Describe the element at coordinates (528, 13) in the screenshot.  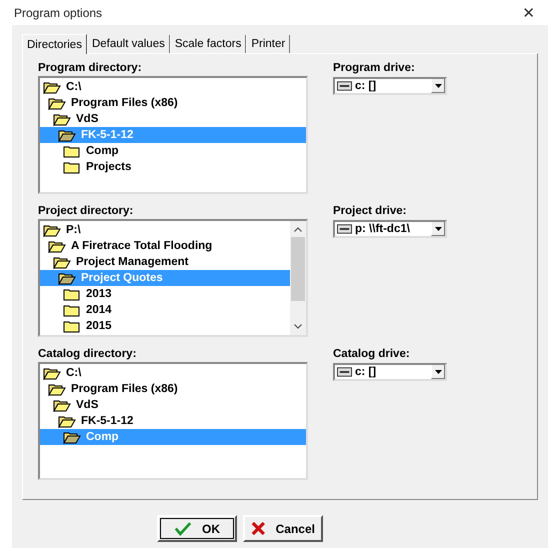
I see `close-button: ✕` at that location.